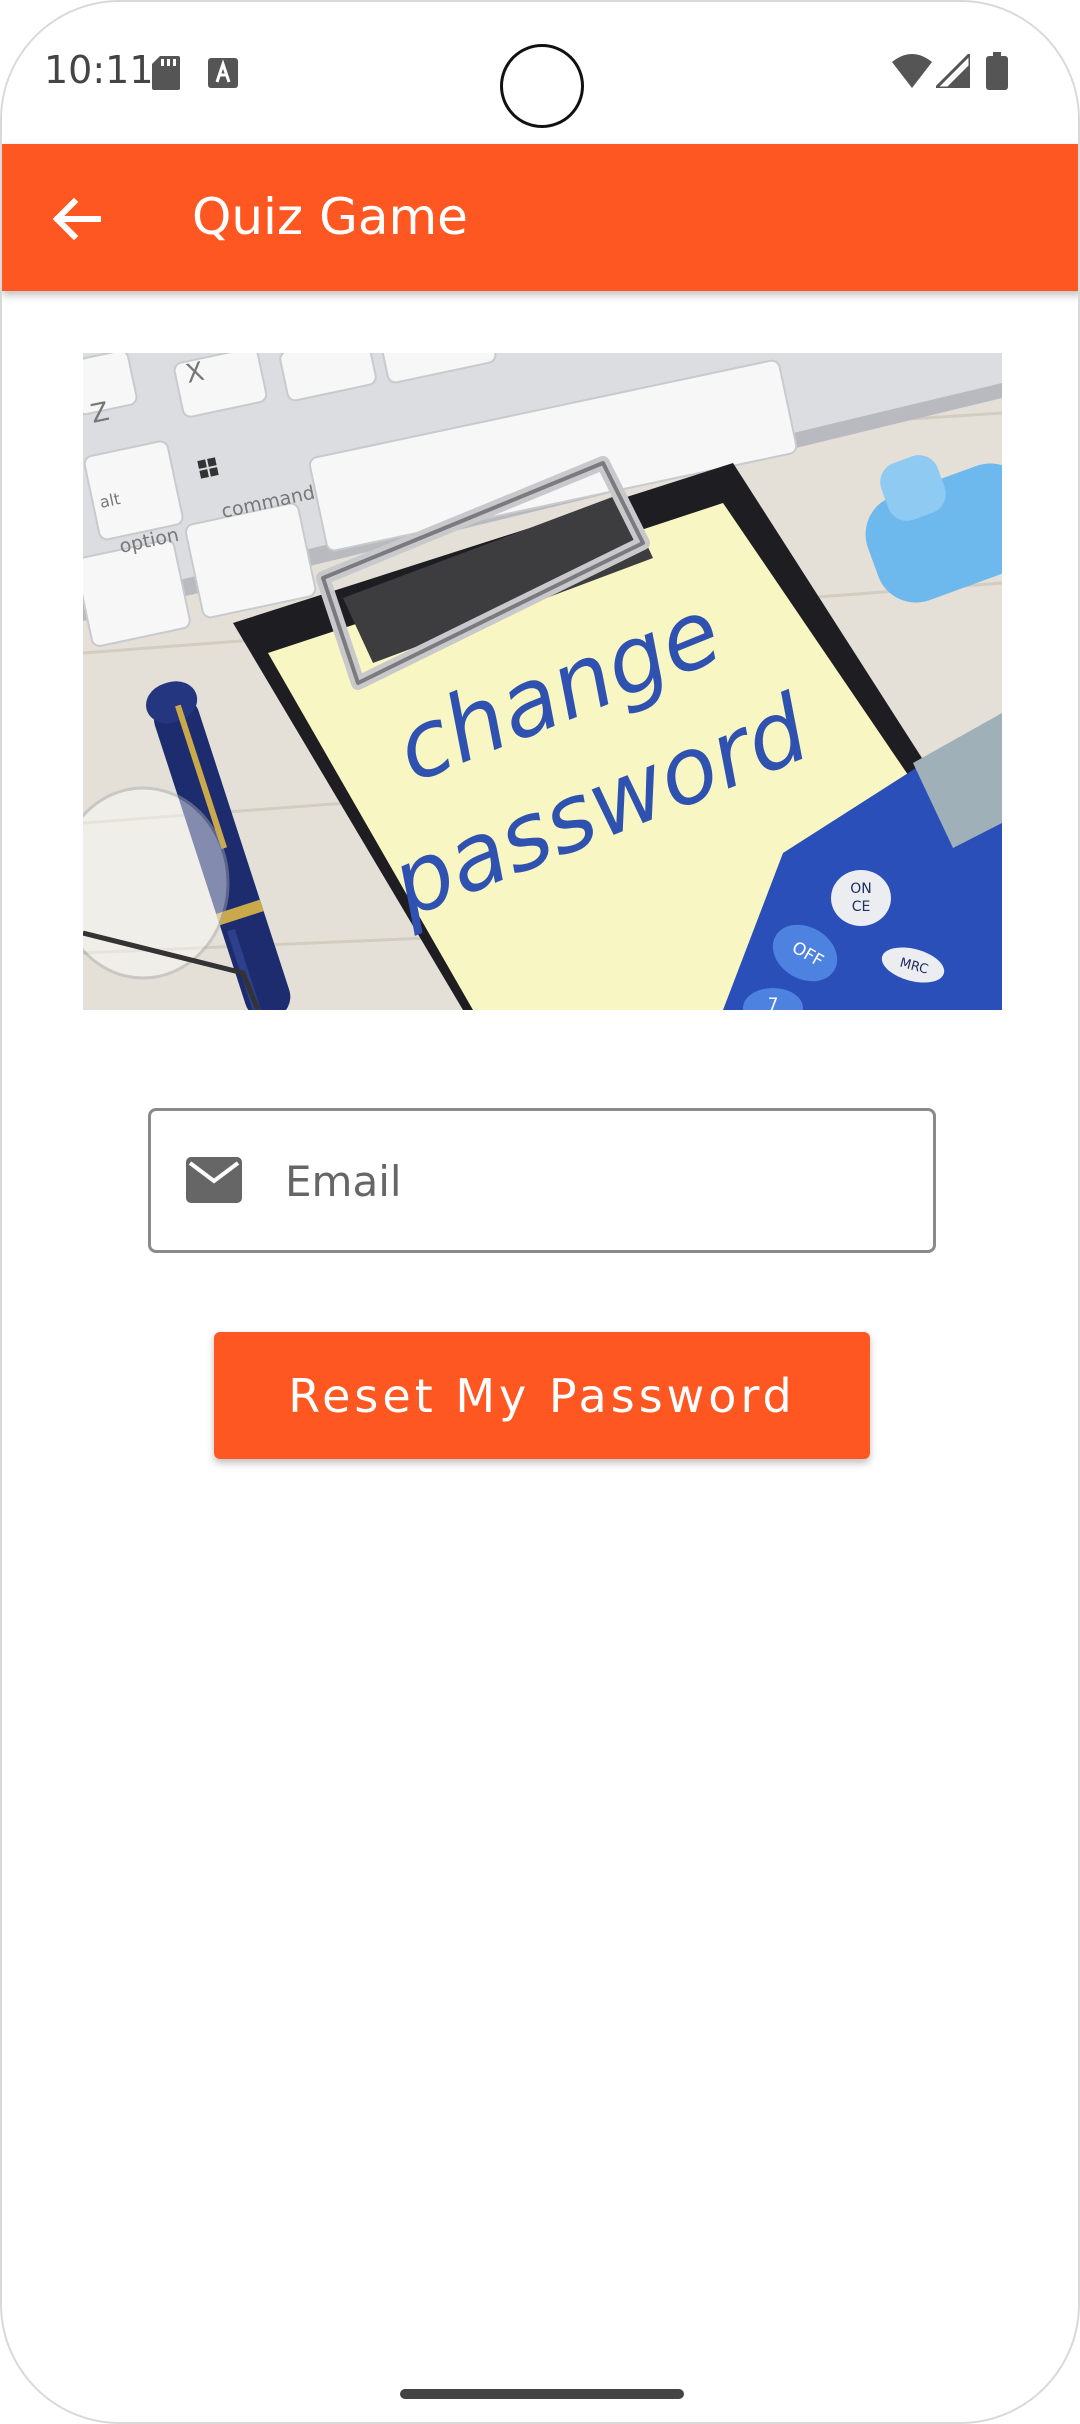 The image size is (1080, 2424). I want to click on app-title: Quiz Game, so click(330, 217).